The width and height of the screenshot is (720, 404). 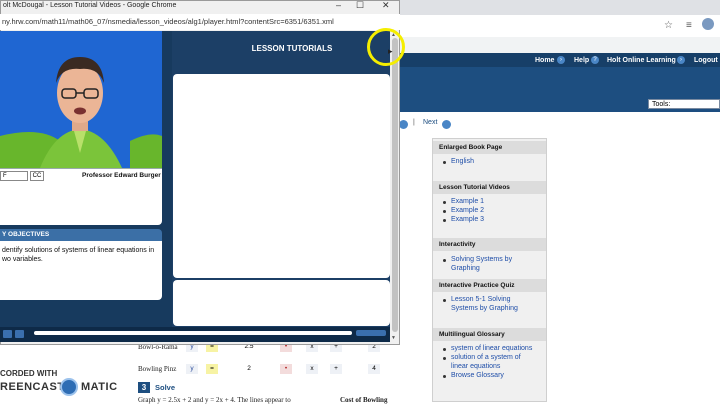 I want to click on minimize-button: –, so click(x=338, y=5).